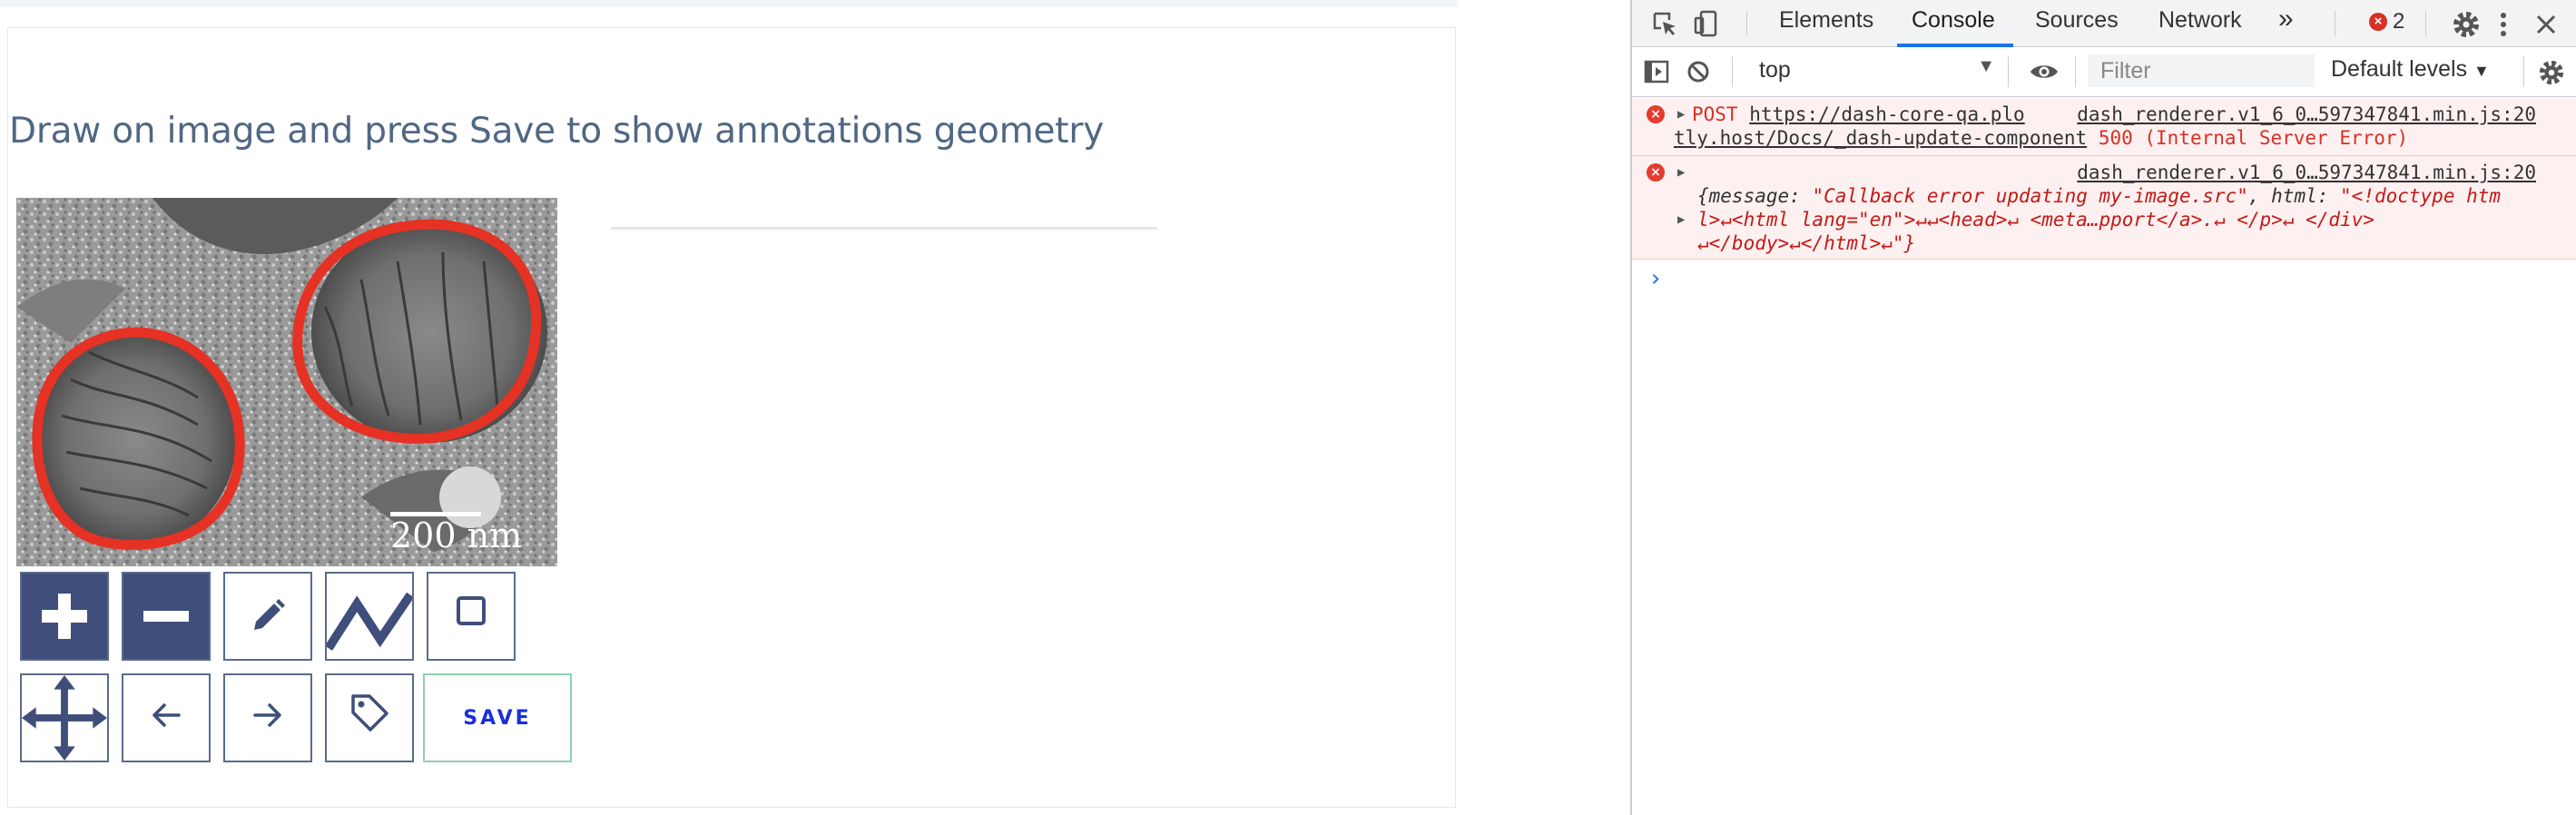 The height and width of the screenshot is (815, 2576). What do you see at coordinates (2399, 21) in the screenshot?
I see `error-count: 2` at bounding box center [2399, 21].